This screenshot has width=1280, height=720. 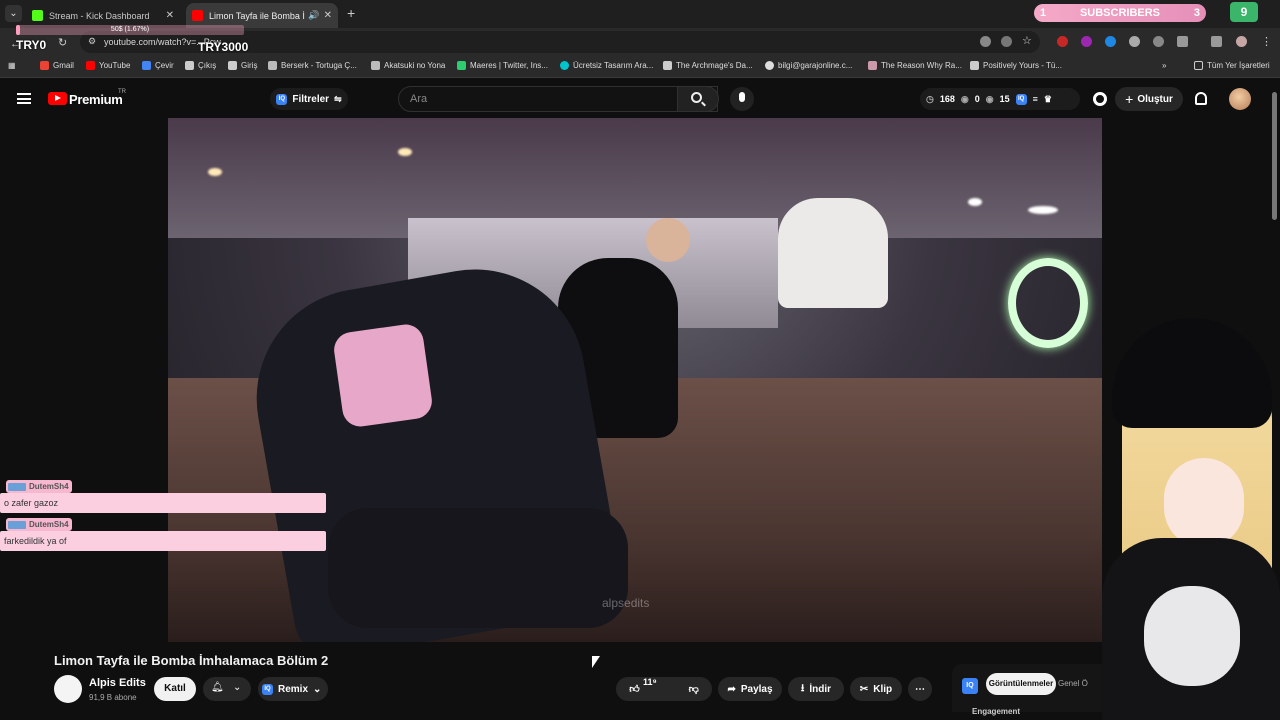 What do you see at coordinates (1027, 40) in the screenshot?
I see `bookmark-star-icon: ☆` at bounding box center [1027, 40].